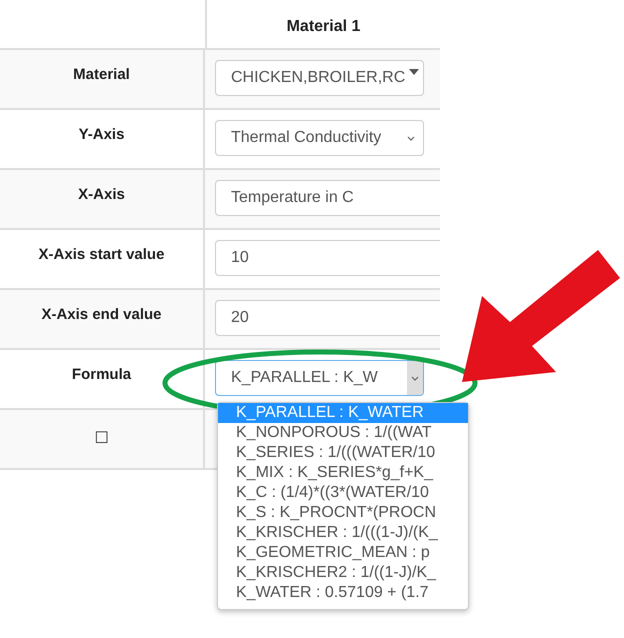 This screenshot has height=638, width=624. What do you see at coordinates (101, 74) in the screenshot?
I see `row-label: Material` at bounding box center [101, 74].